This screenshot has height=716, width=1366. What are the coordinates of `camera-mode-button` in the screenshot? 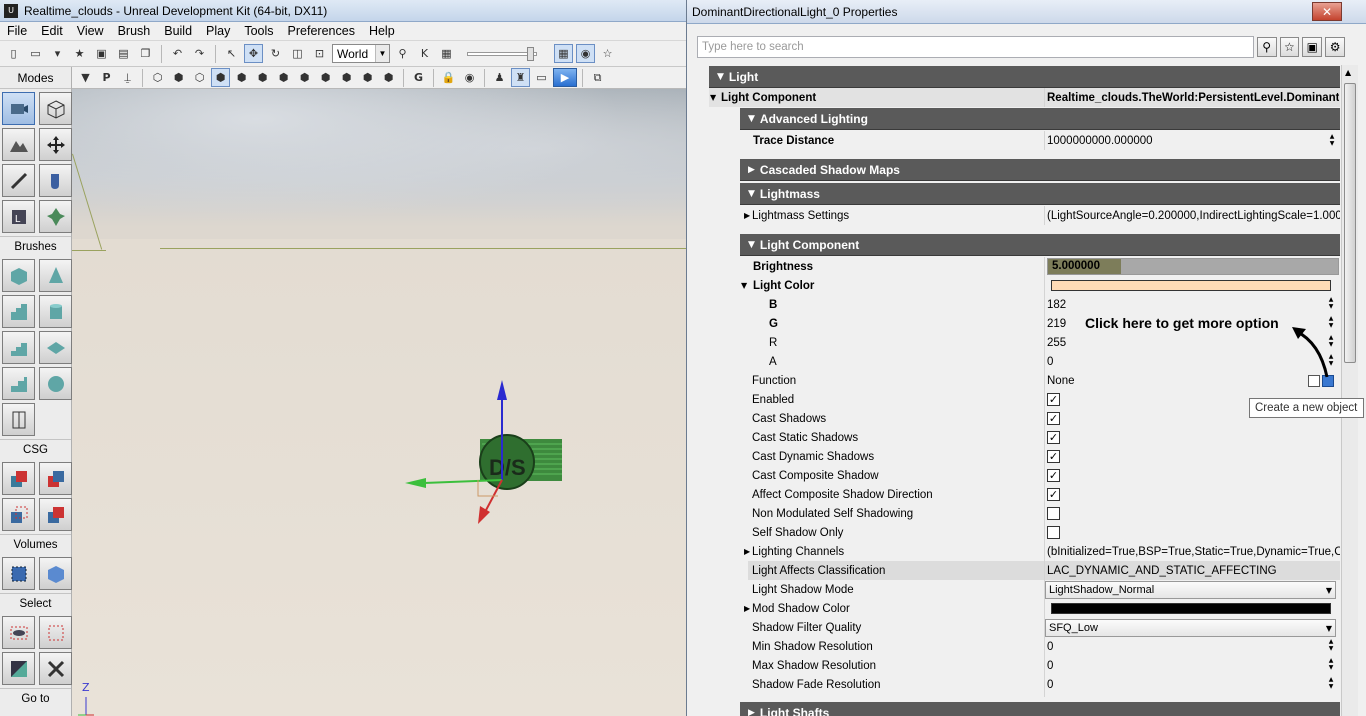 It's located at (18, 108).